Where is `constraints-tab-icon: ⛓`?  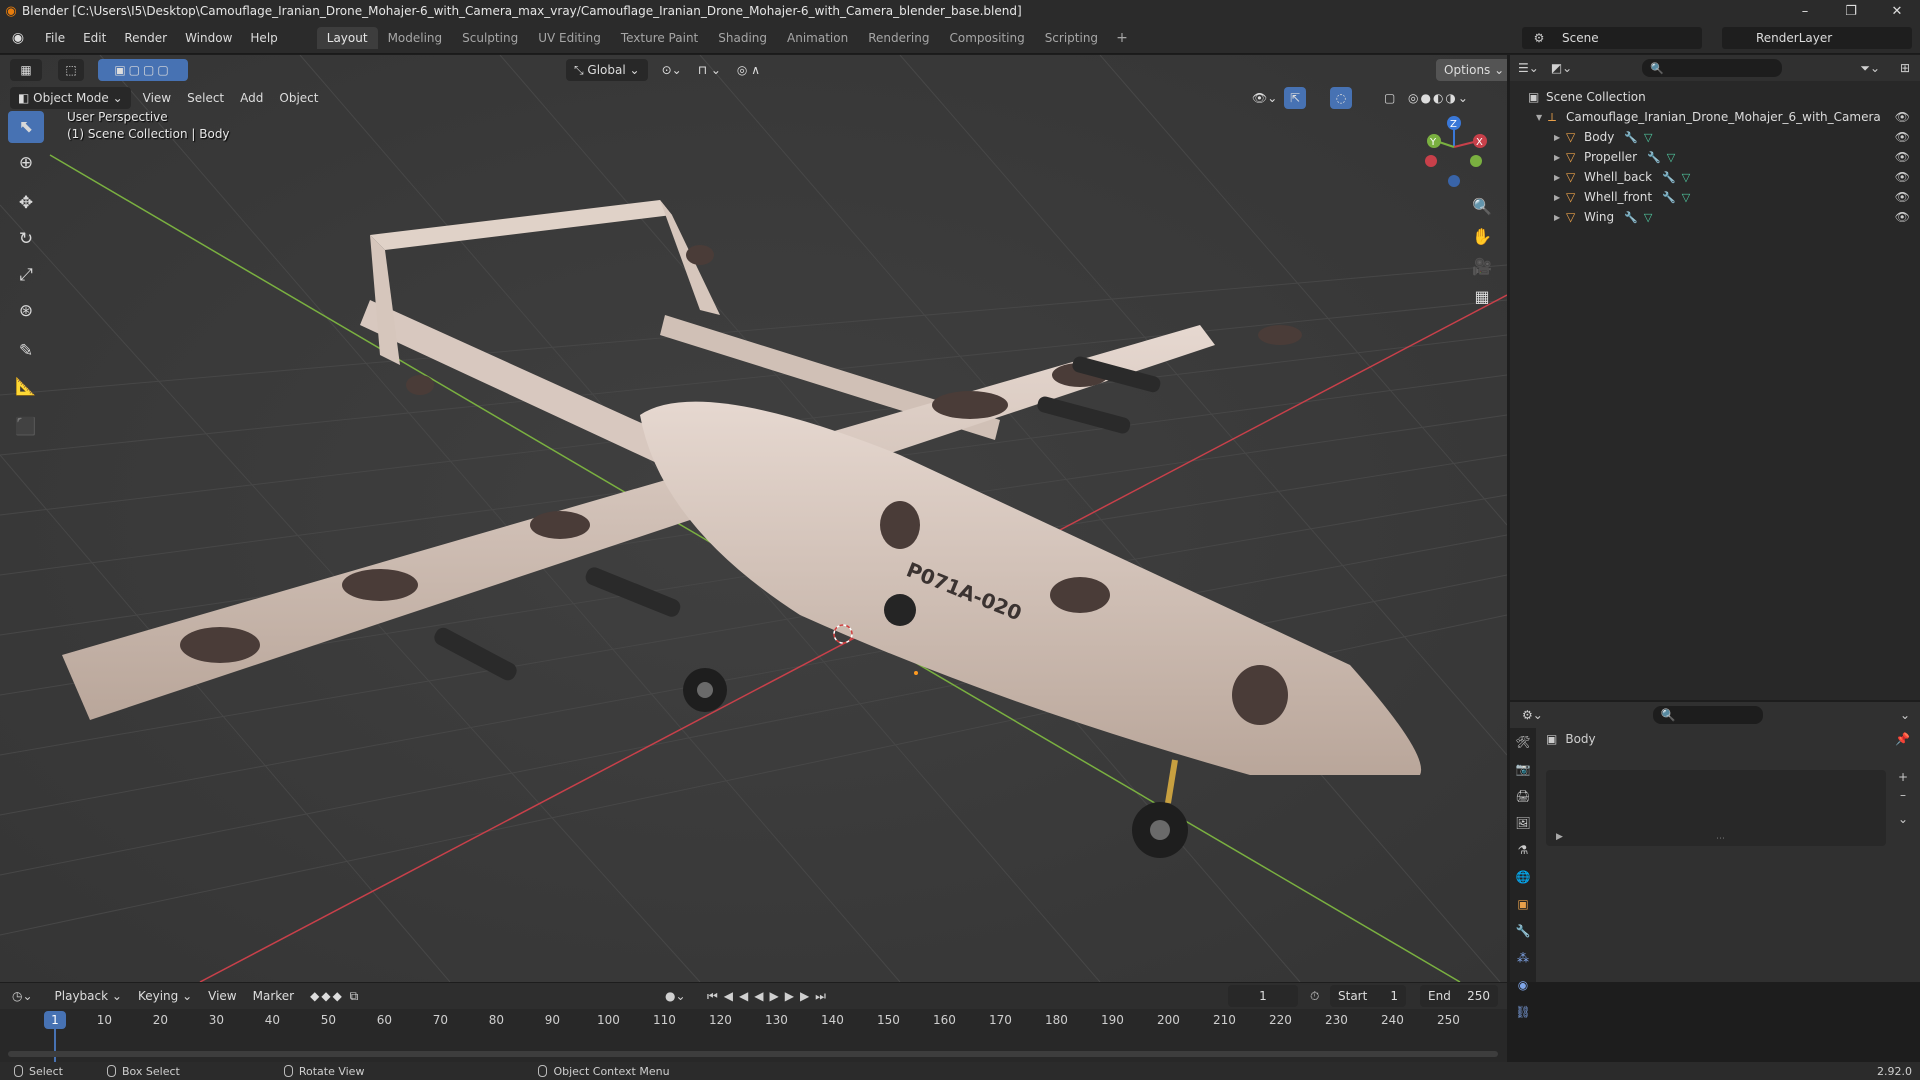
constraints-tab-icon: ⛓ is located at coordinates (1523, 1011).